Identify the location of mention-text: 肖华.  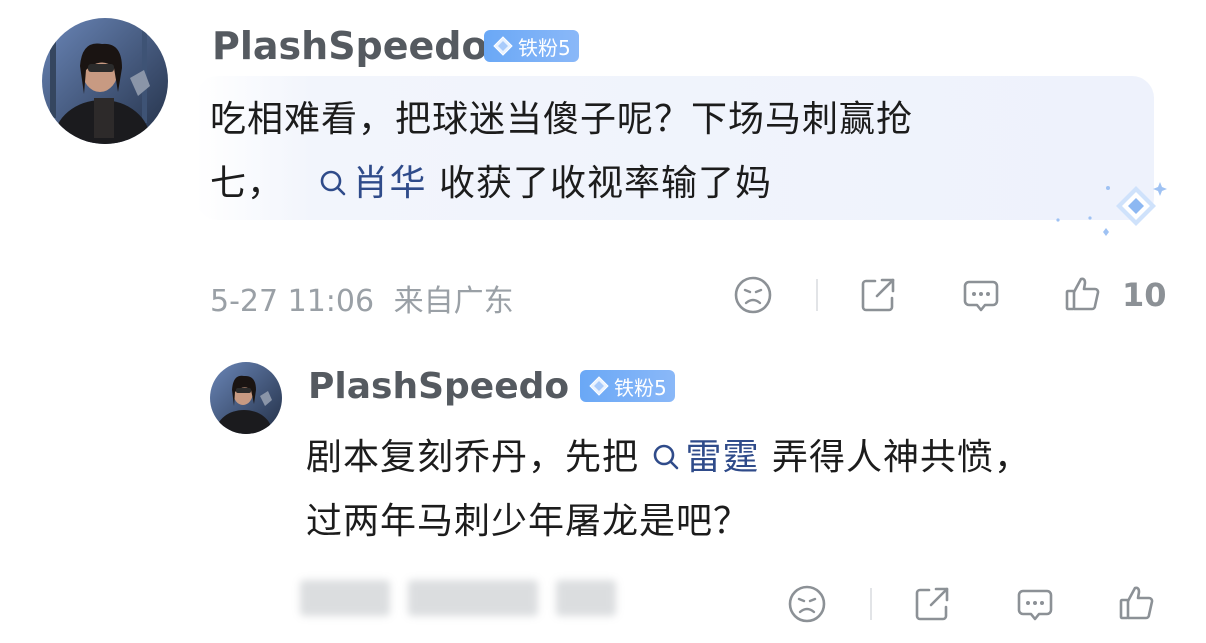
(389, 183).